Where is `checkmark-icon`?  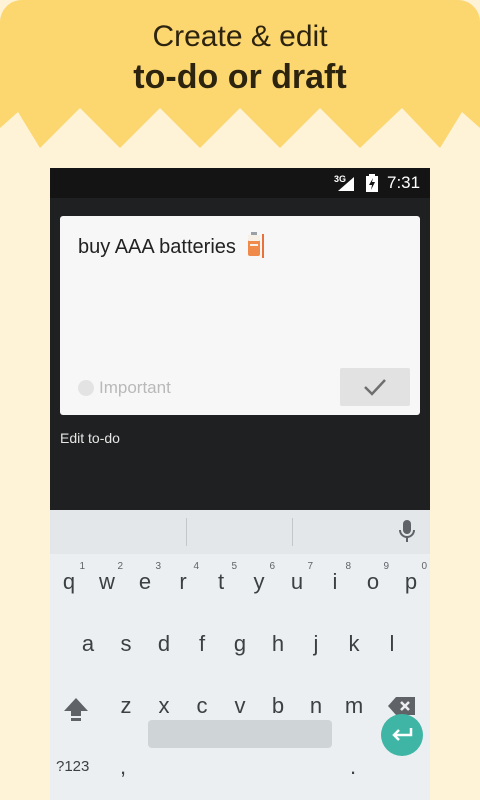 checkmark-icon is located at coordinates (375, 387).